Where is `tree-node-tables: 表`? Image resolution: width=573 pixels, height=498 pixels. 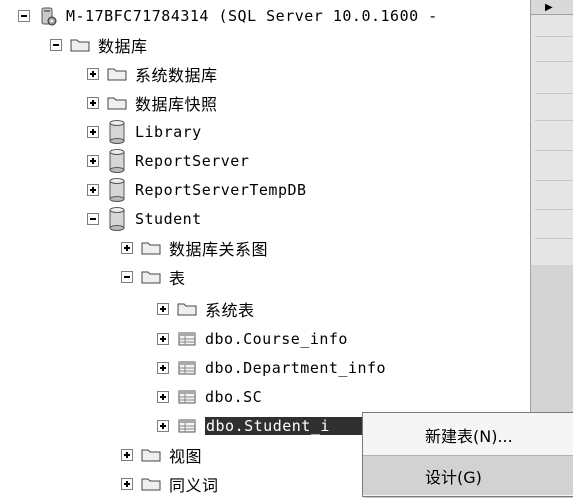 tree-node-tables: 表 is located at coordinates (153, 276).